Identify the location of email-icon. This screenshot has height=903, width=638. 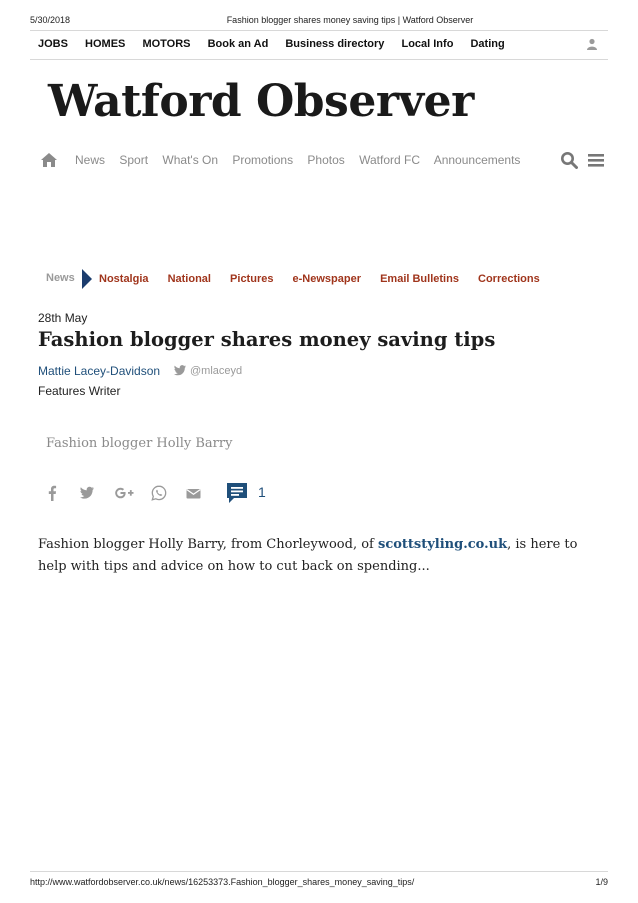
(193, 494).